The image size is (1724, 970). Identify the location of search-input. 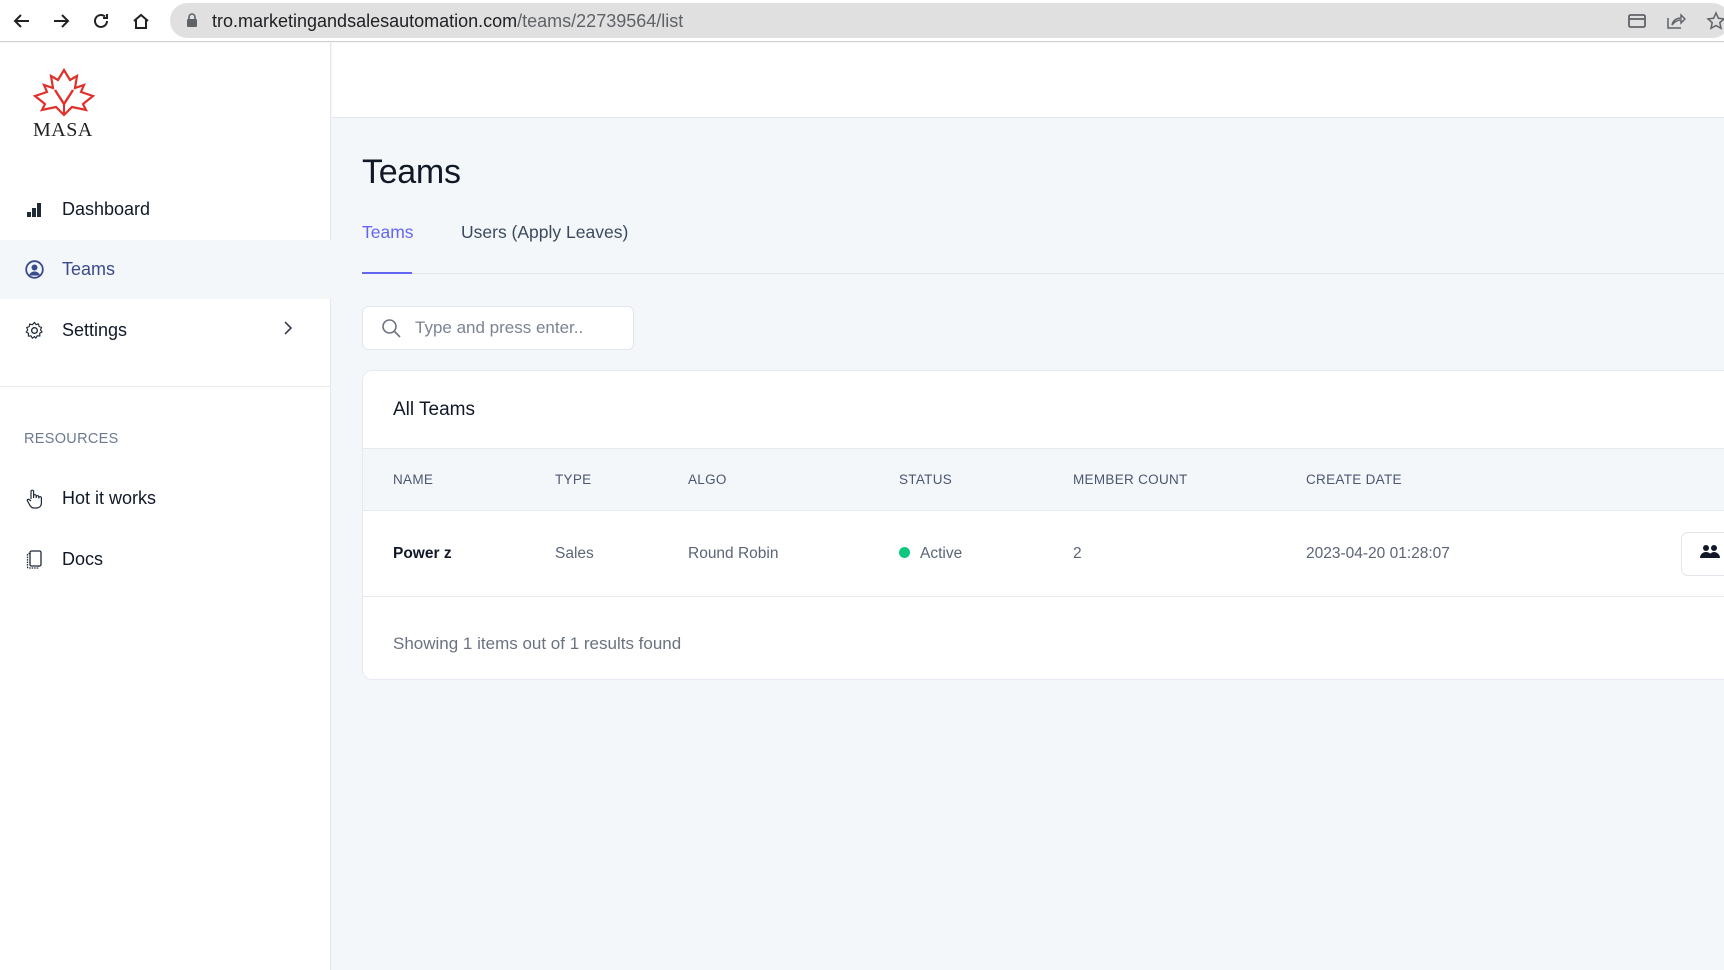
(520, 328).